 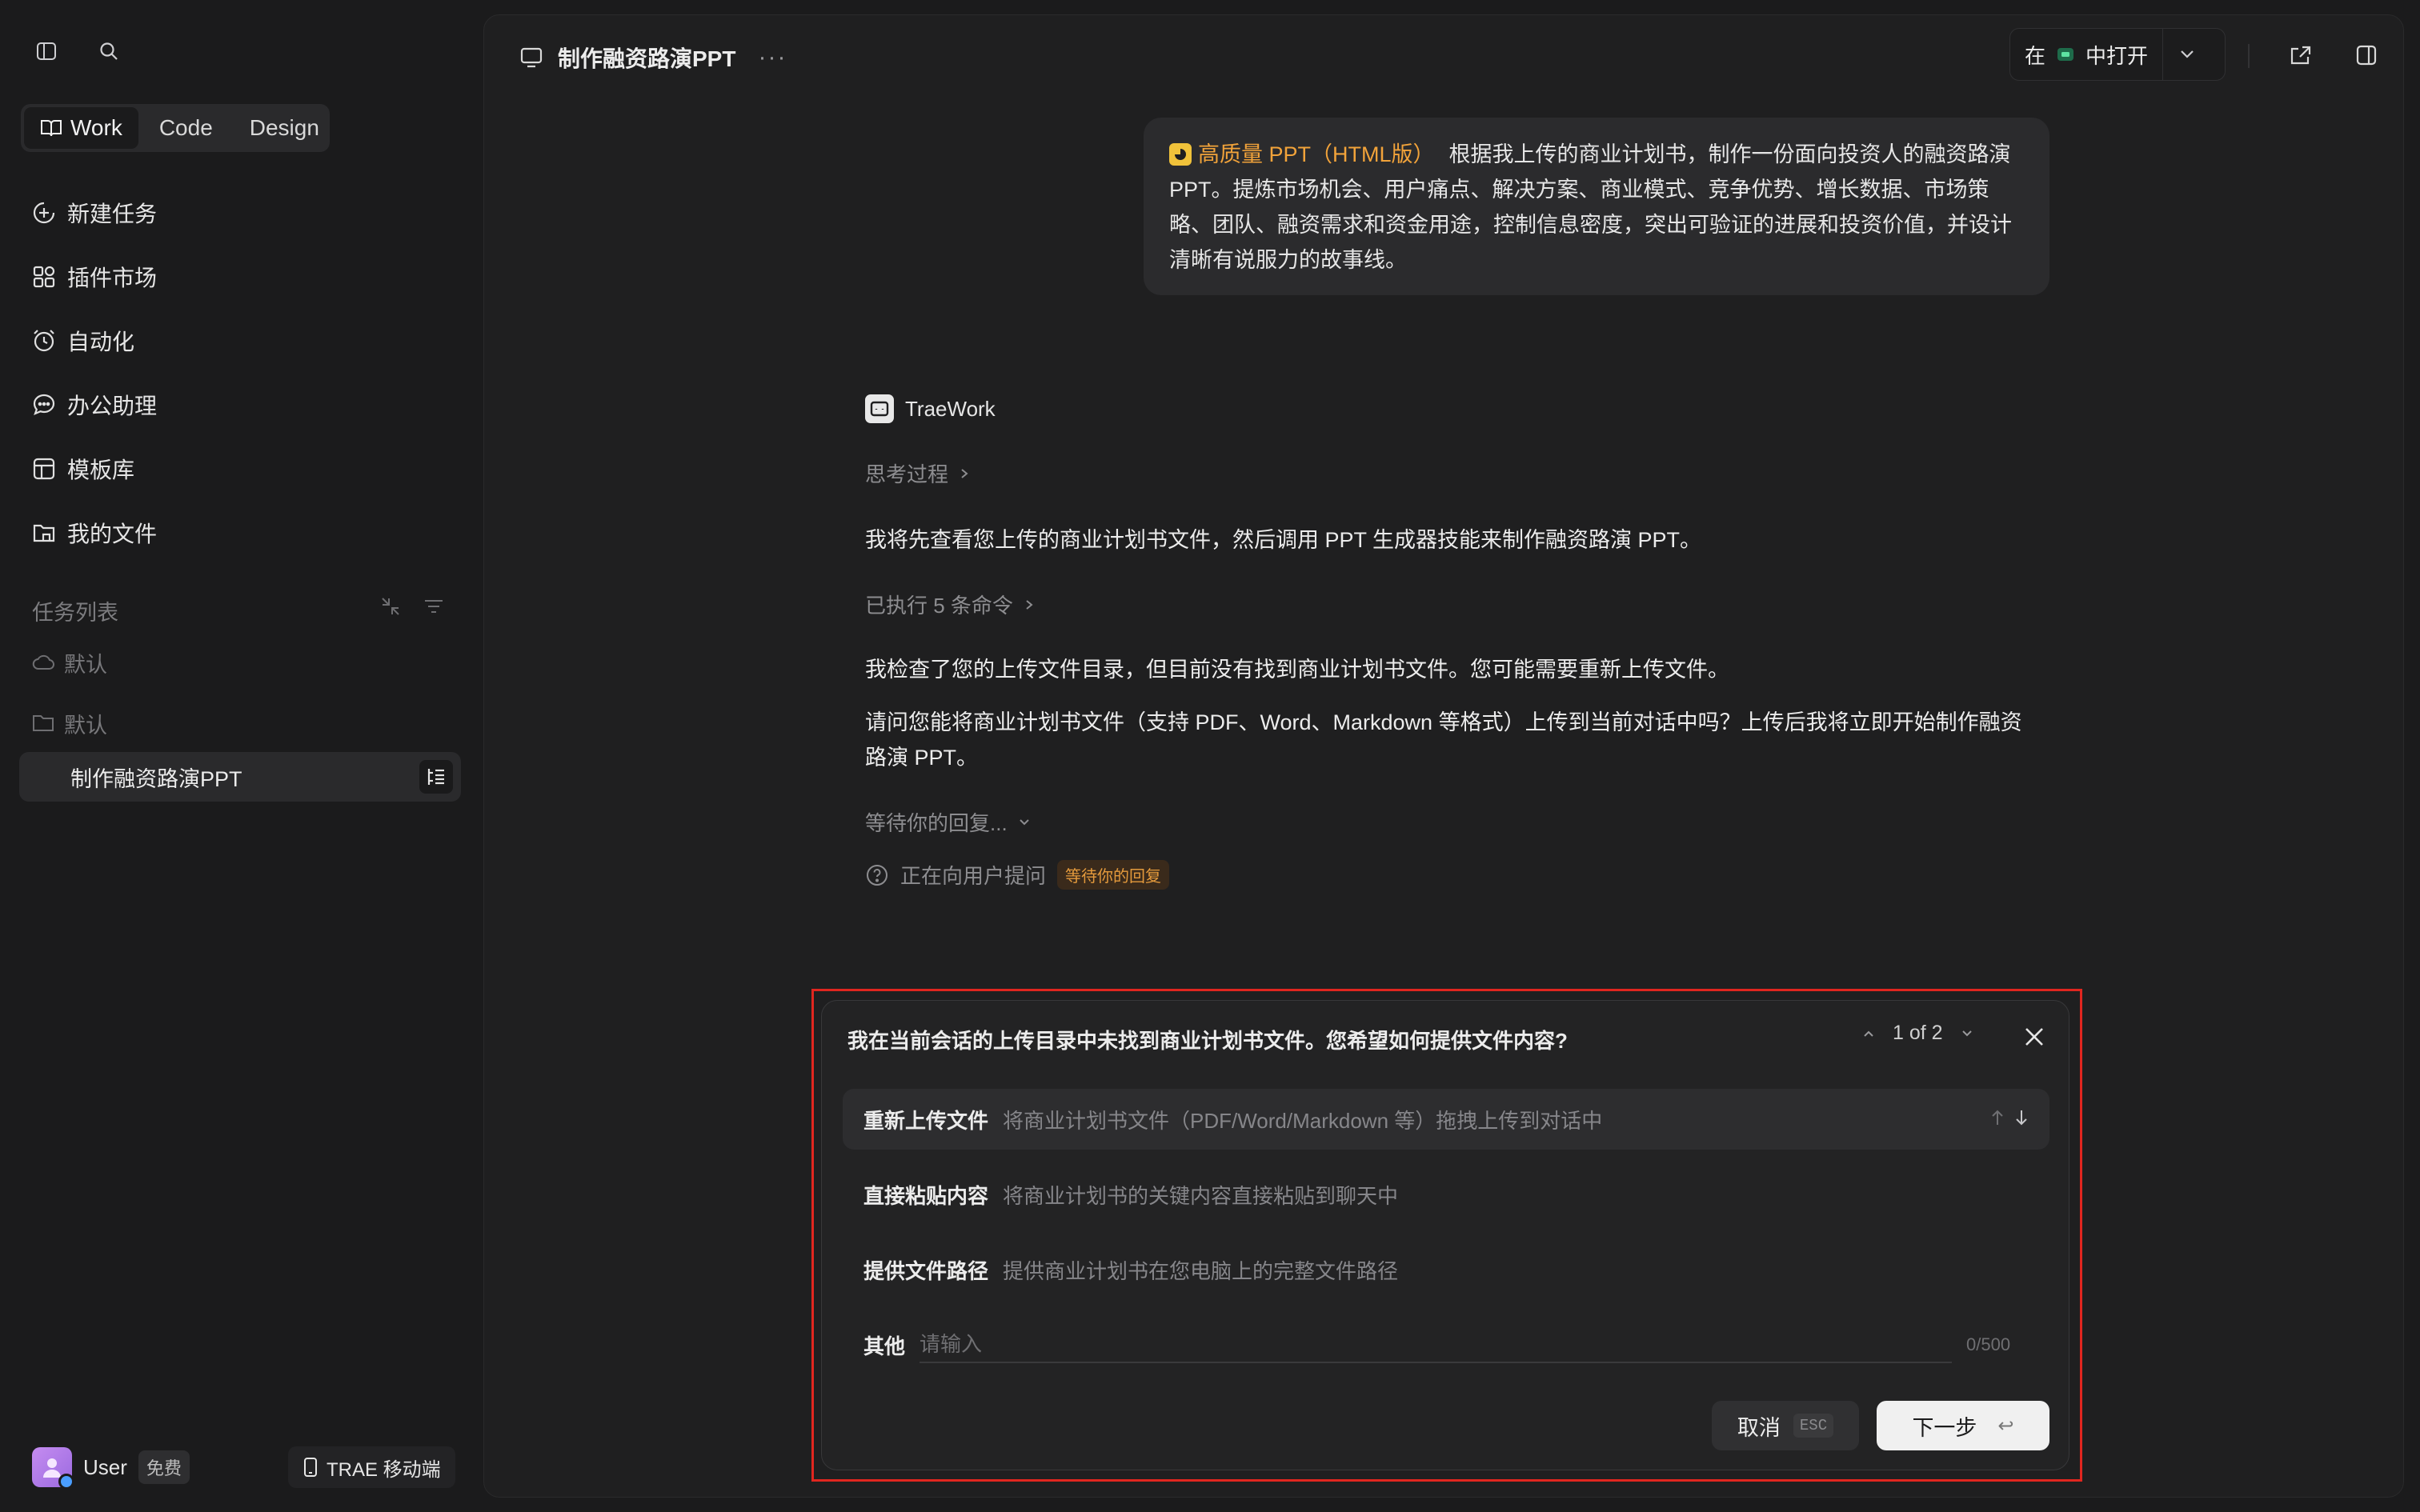 I want to click on arrow-up-icon, so click(x=1997, y=1117).